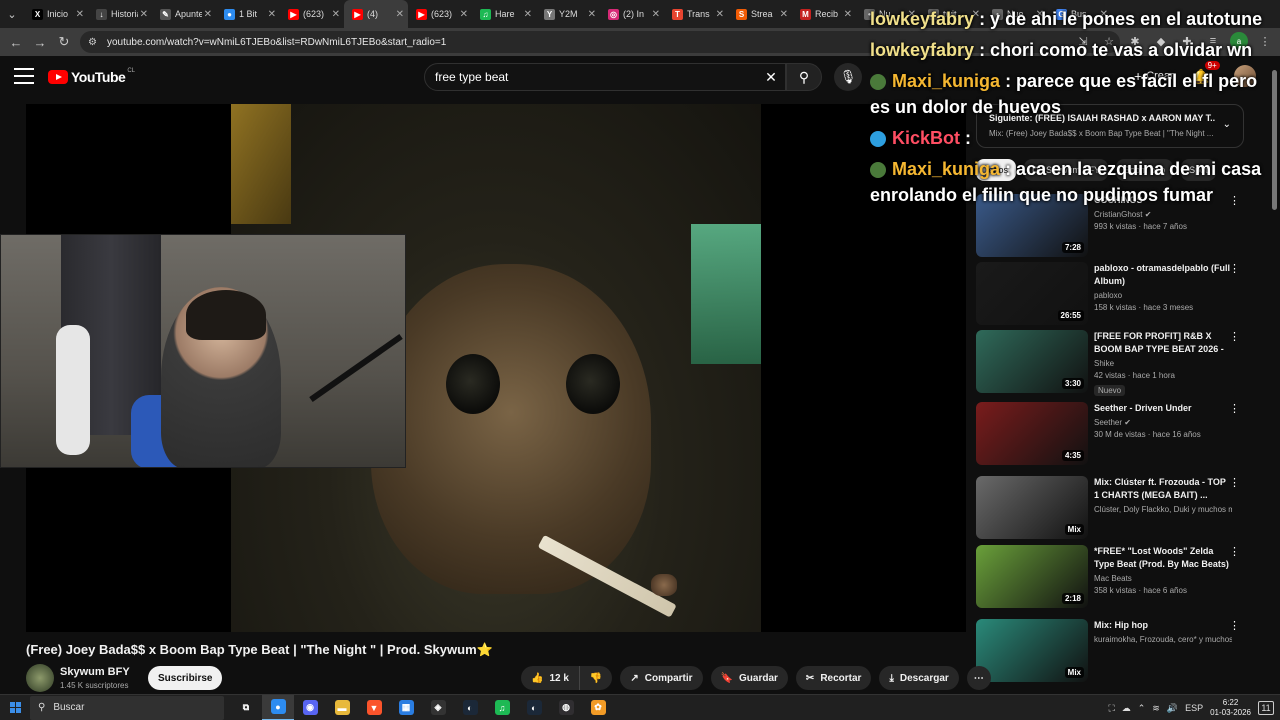 The width and height of the screenshot is (1280, 720). Describe the element at coordinates (1032, 433) in the screenshot. I see `video-thumbnail: 4:35` at that location.